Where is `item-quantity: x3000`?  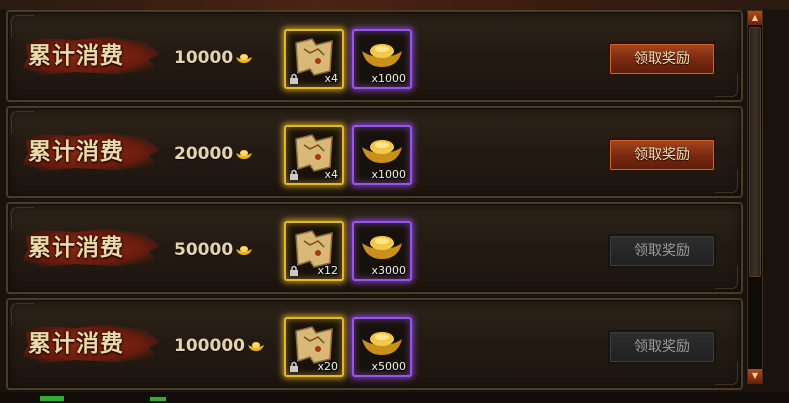 item-quantity: x3000 is located at coordinates (388, 270).